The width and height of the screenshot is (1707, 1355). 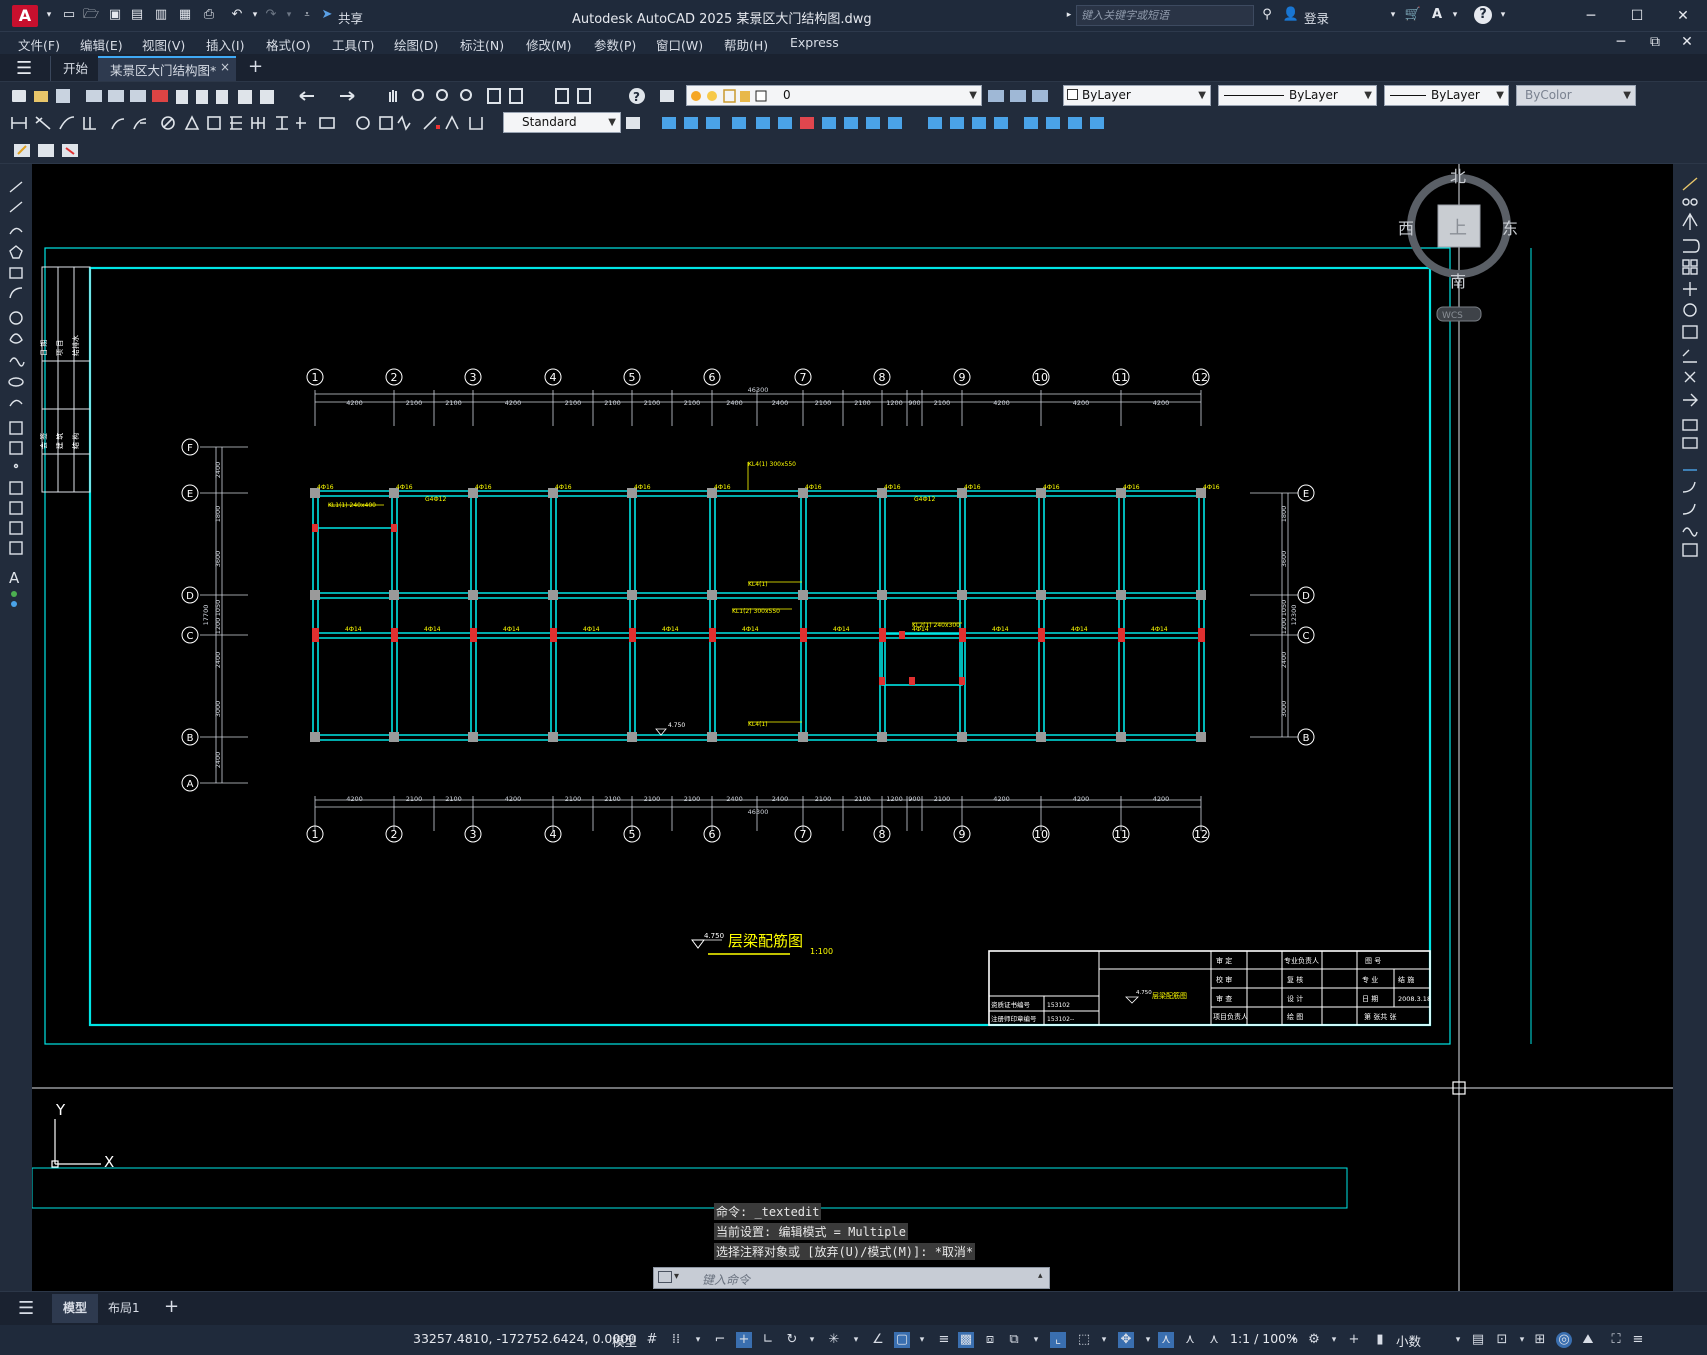 I want to click on menu-draw: 绘图(D), so click(x=416, y=44).